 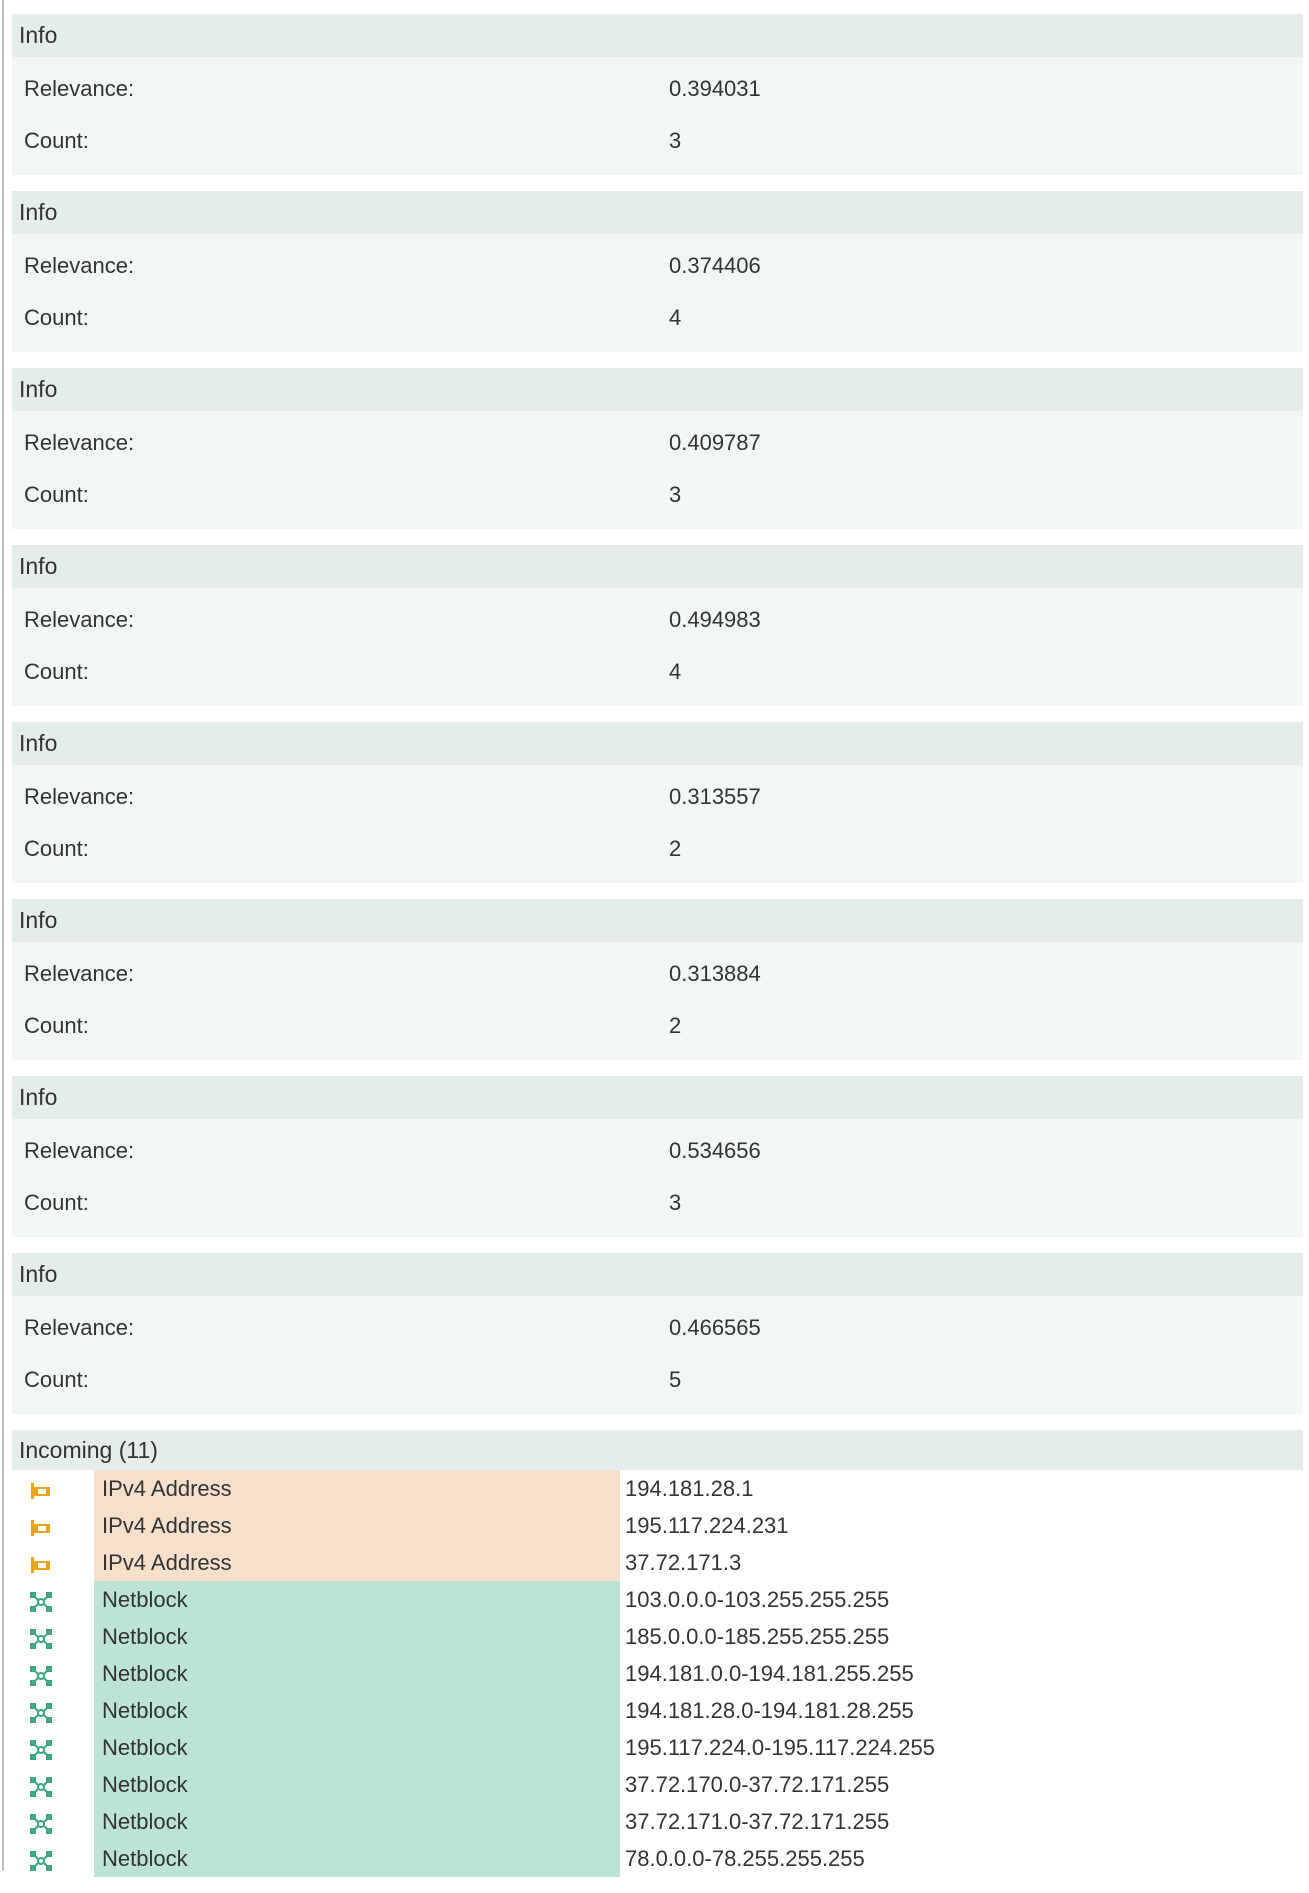 What do you see at coordinates (961, 1784) in the screenshot?
I see `incoming-value: 37.72.170.0-37.72.171.255` at bounding box center [961, 1784].